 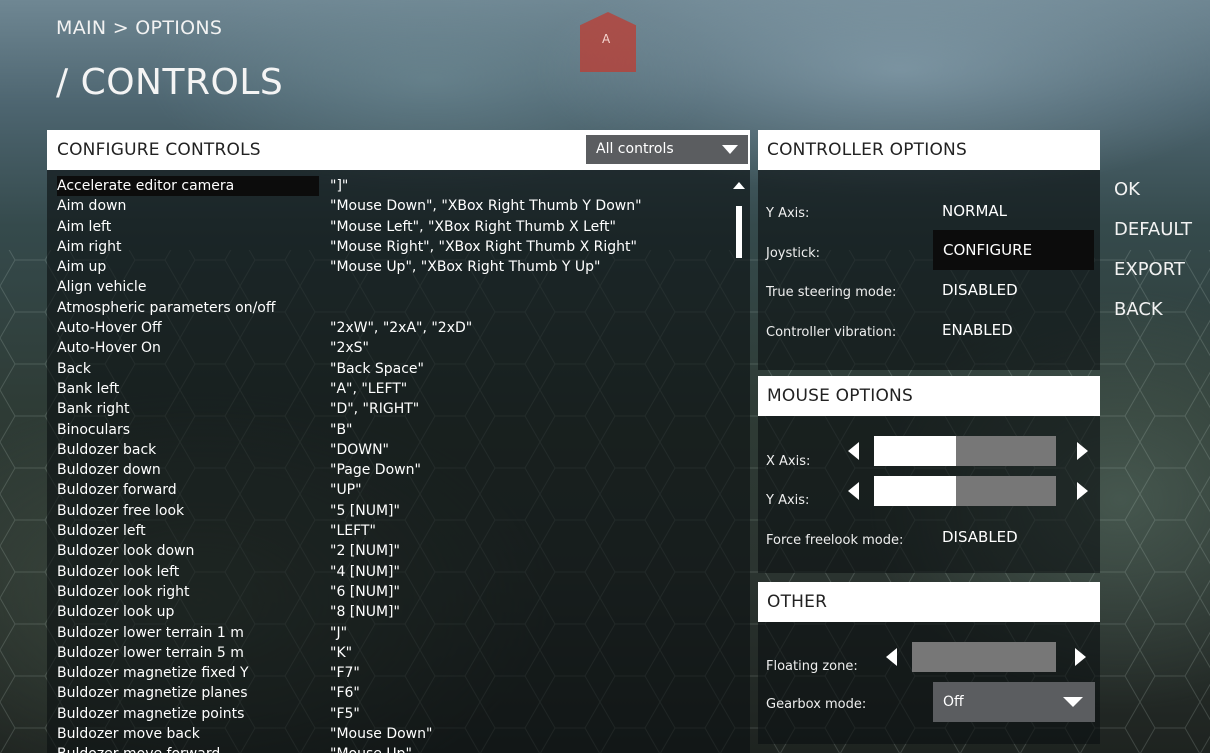 I want to click on control-row: Buldozer down "Page Down", so click(x=389, y=470).